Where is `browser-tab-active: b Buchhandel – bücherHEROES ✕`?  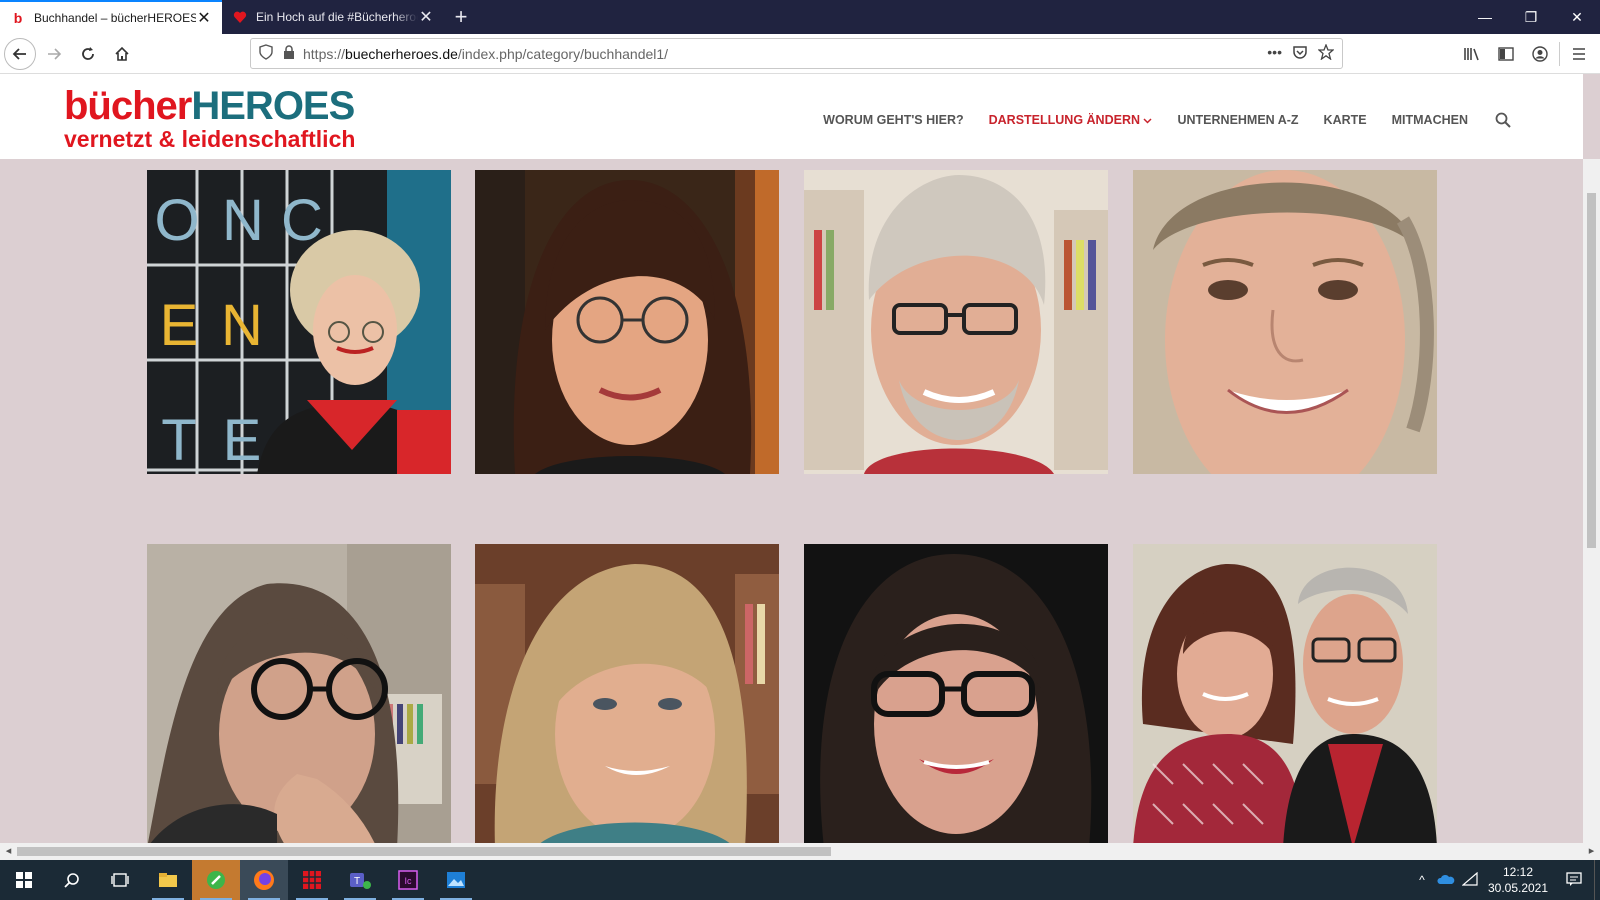 browser-tab-active: b Buchhandel – bücherHEROES ✕ is located at coordinates (111, 17).